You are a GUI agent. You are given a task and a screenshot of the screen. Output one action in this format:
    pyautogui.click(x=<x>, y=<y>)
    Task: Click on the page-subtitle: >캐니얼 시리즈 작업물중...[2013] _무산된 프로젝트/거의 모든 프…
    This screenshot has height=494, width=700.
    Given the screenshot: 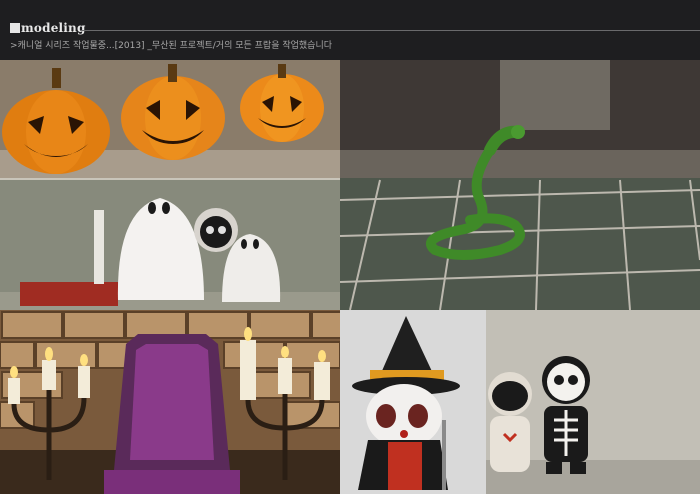 What is the action you would take?
    pyautogui.click(x=171, y=46)
    